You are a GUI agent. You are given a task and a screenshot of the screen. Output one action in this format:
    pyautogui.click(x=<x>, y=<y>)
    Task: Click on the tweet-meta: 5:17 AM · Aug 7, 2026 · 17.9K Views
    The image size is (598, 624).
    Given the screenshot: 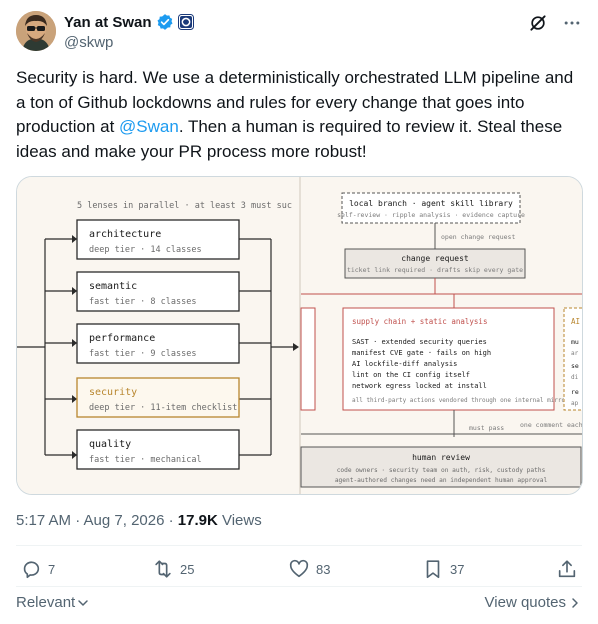 What is the action you would take?
    pyautogui.click(x=139, y=520)
    